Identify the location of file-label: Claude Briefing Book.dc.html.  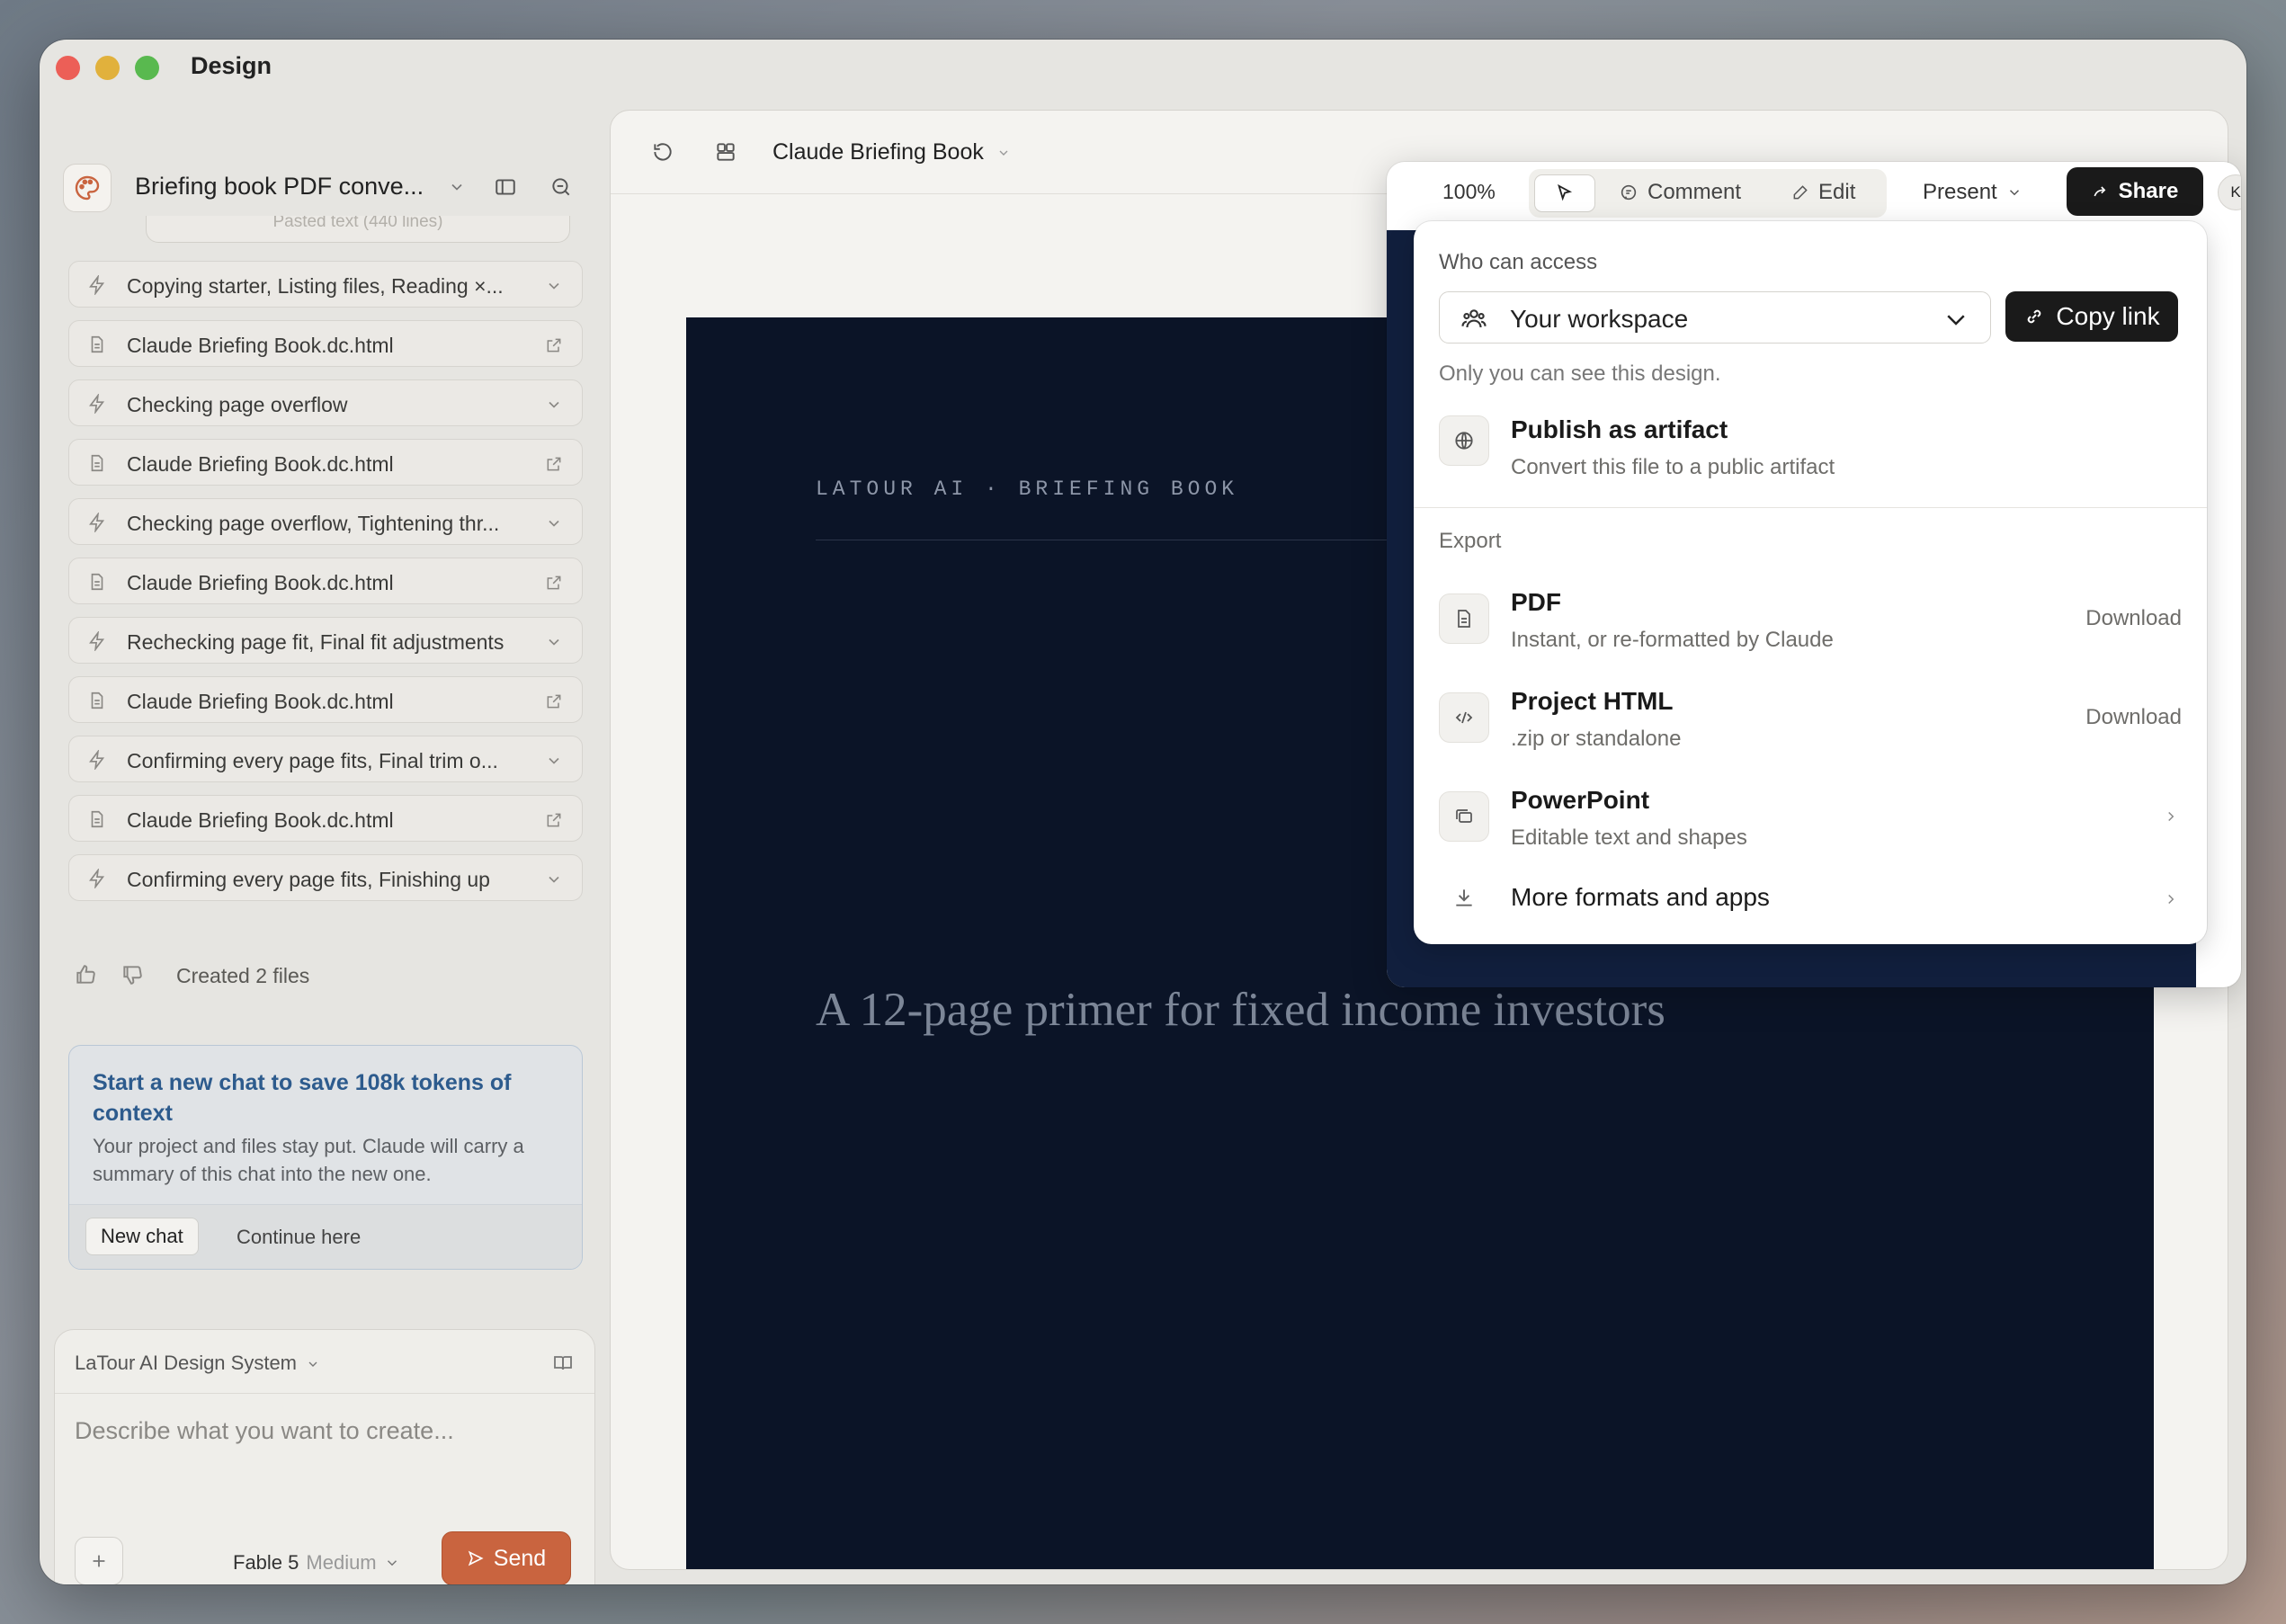
(260, 820).